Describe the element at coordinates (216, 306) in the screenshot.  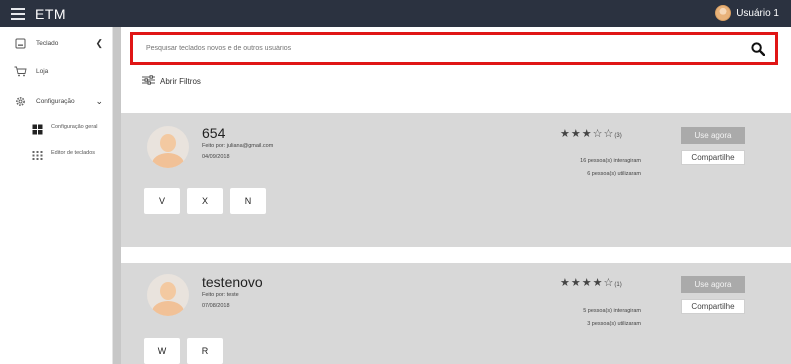
I see `card-date: 07/08/2018` at that location.